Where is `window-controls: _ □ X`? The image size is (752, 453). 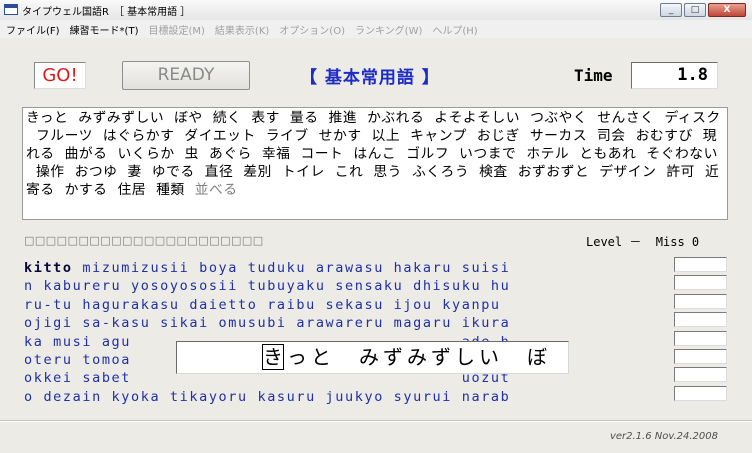 window-controls: _ □ X is located at coordinates (703, 10).